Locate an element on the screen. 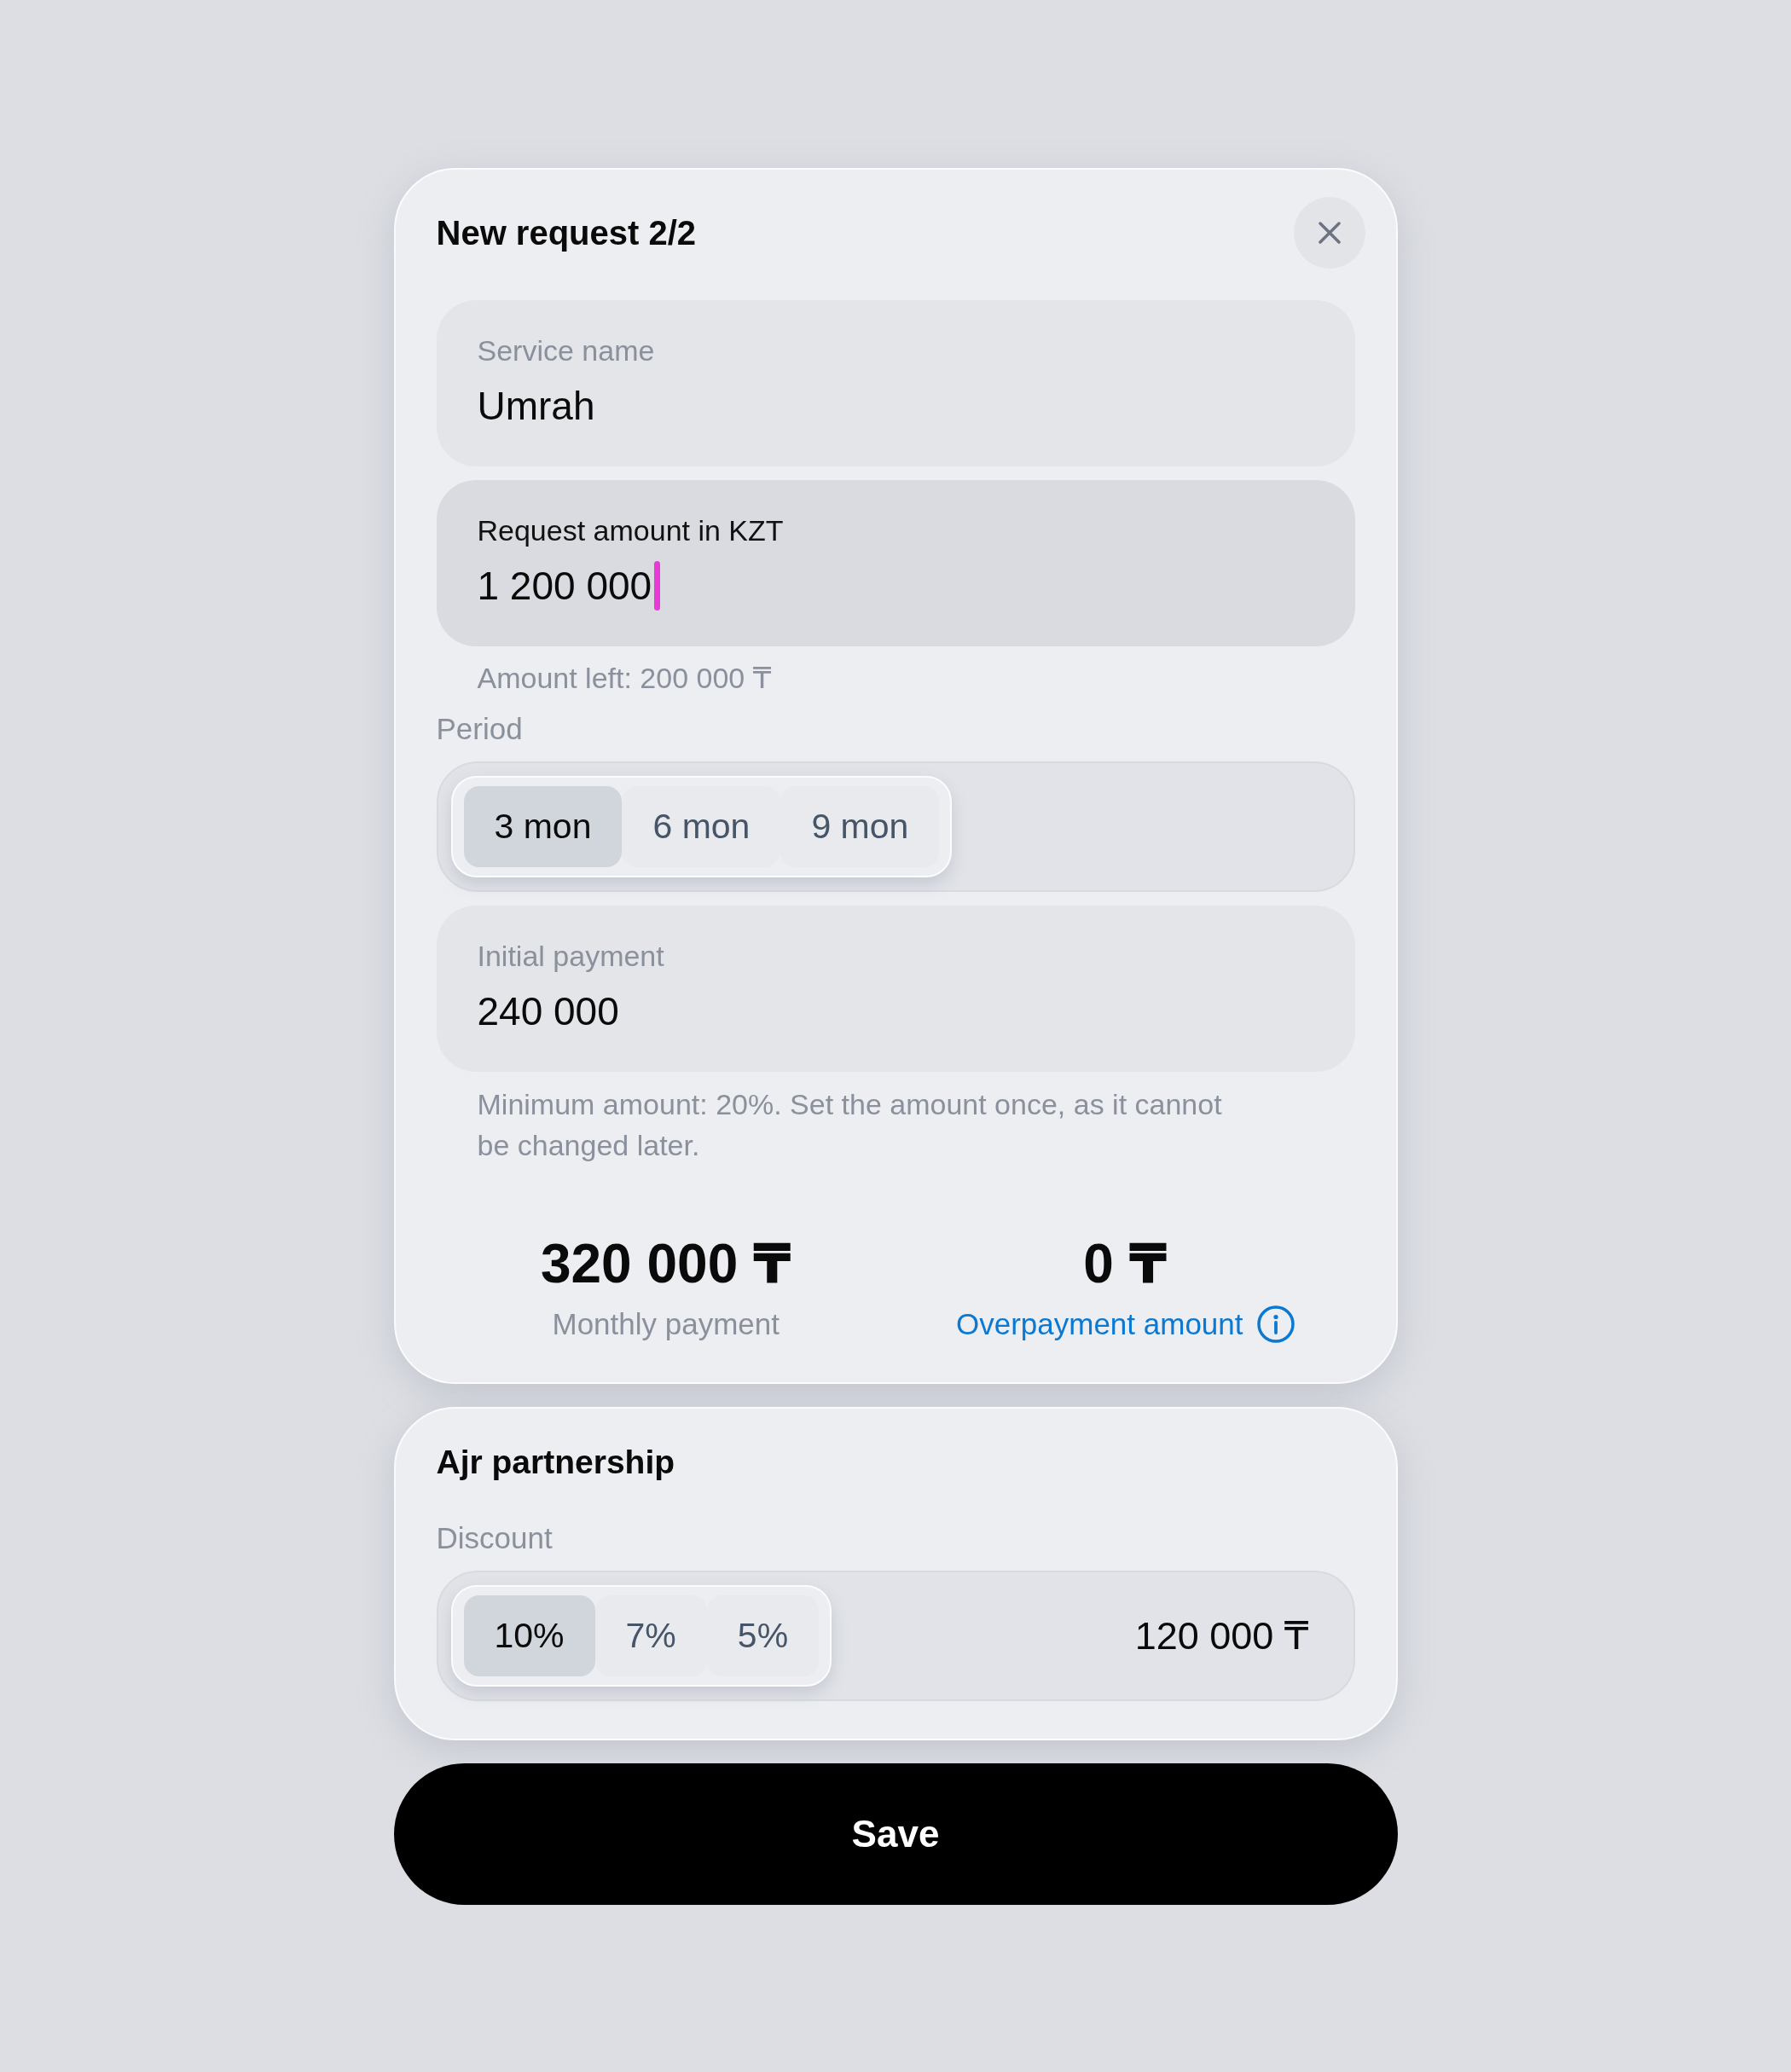  section-label: Discount is located at coordinates (495, 1538).